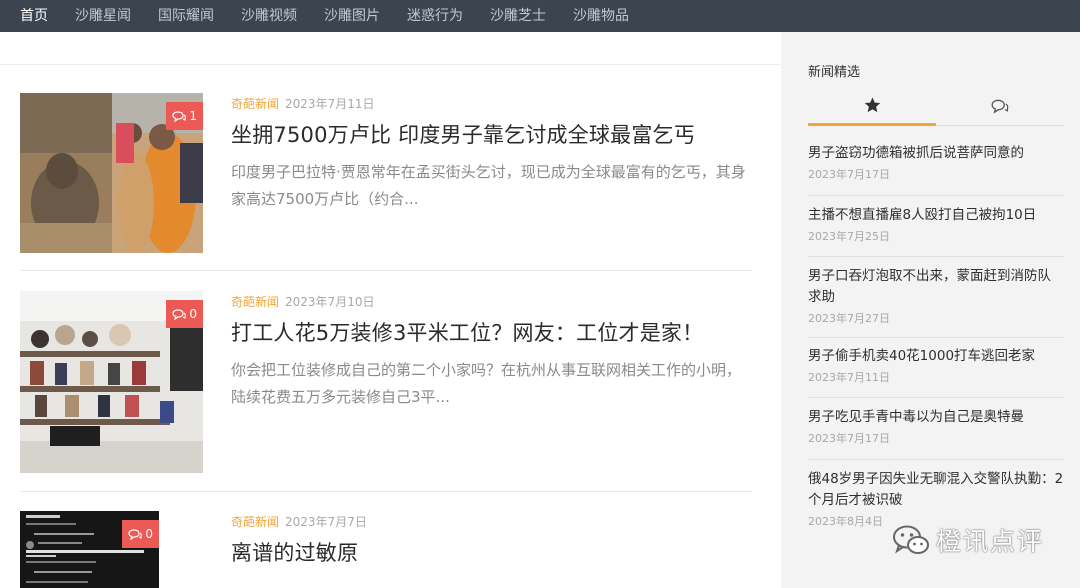 The image size is (1080, 588). Describe the element at coordinates (111, 173) in the screenshot. I see `article-thumbnail: 1` at that location.